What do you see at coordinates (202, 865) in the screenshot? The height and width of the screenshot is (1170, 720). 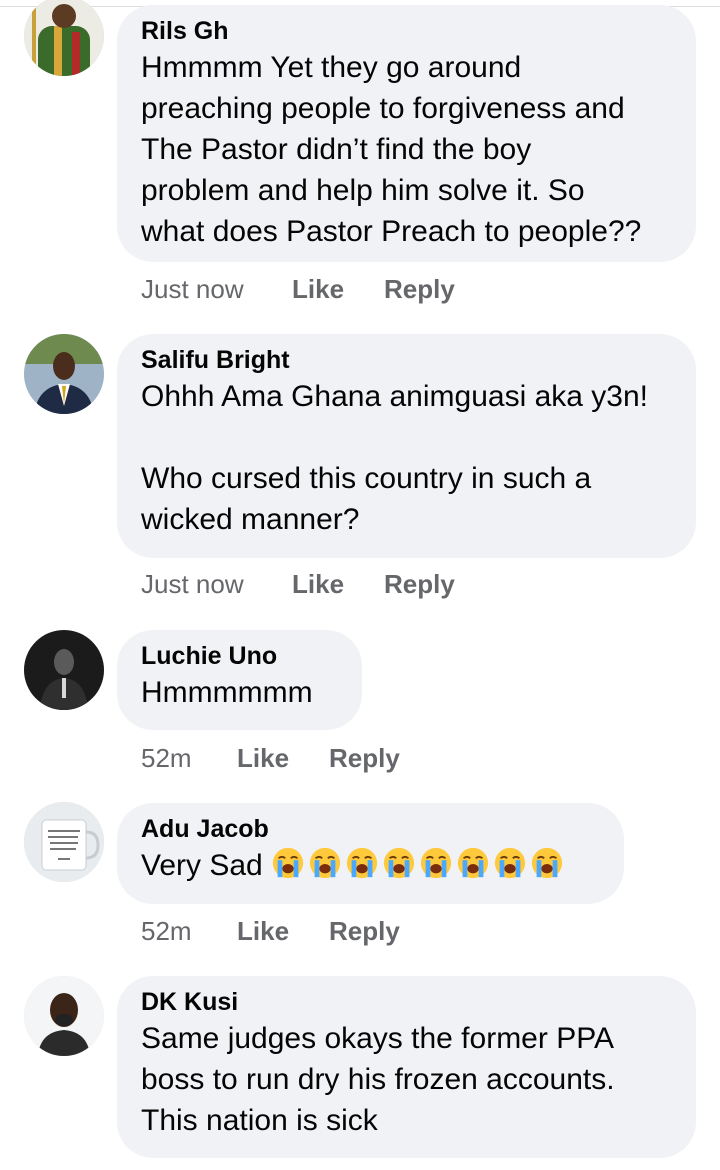 I see `comment-text-content: Very Sad` at bounding box center [202, 865].